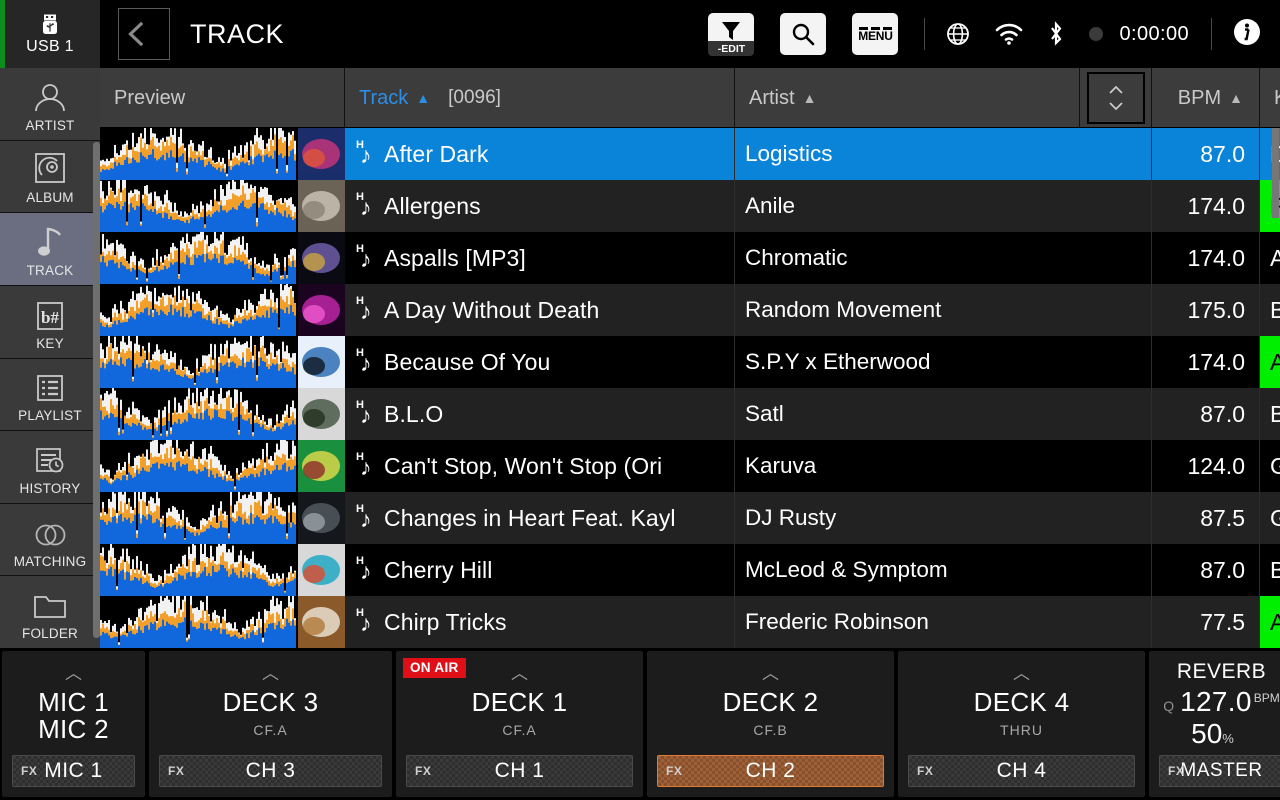  Describe the element at coordinates (540, 98) in the screenshot. I see `column-header-track: Track ▲ [0096]` at that location.